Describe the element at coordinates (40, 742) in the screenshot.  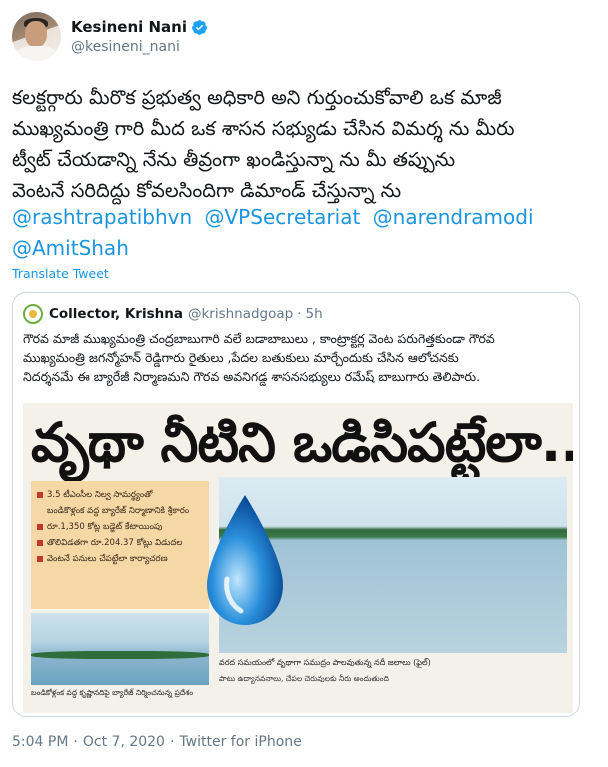
I see `tweet-time: 5:04 PM` at that location.